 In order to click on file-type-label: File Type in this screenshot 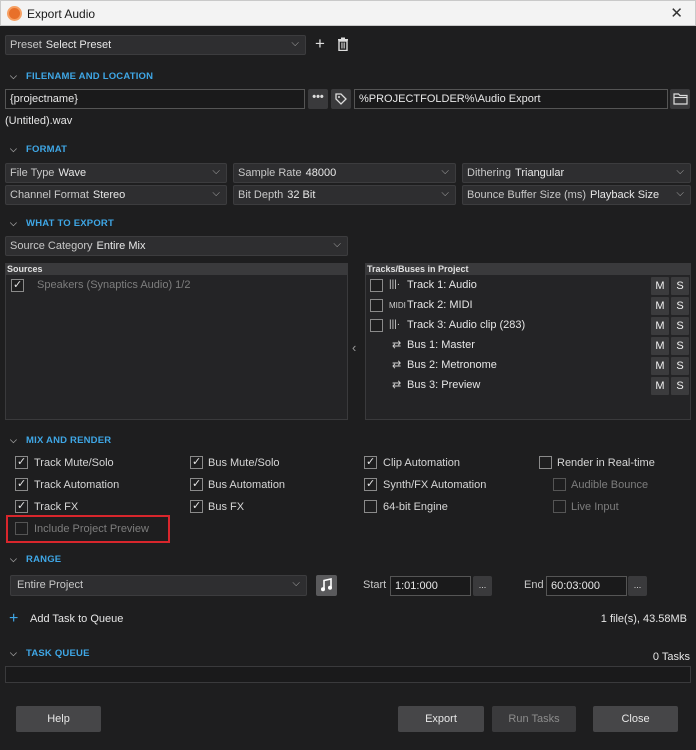, I will do `click(32, 173)`.